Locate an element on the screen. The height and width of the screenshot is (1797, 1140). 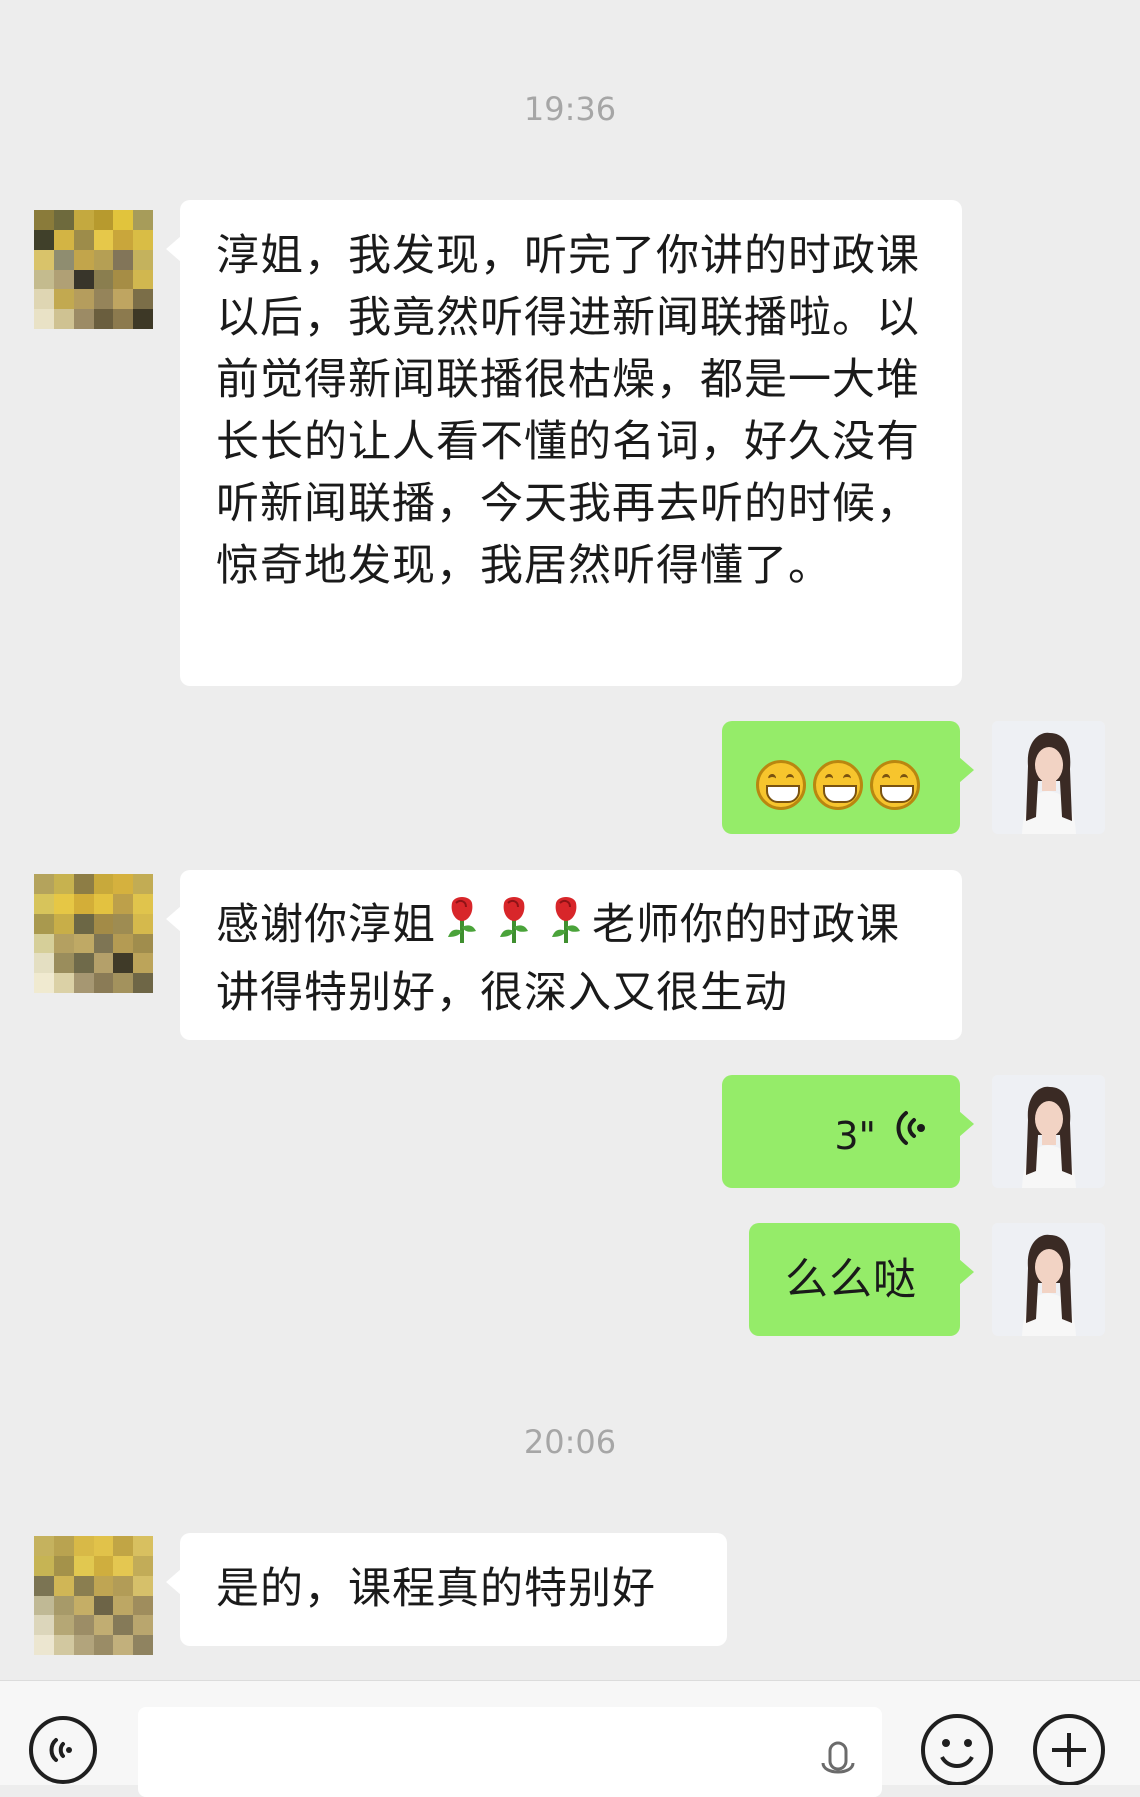
microphone-icon is located at coordinates (838, 1763).